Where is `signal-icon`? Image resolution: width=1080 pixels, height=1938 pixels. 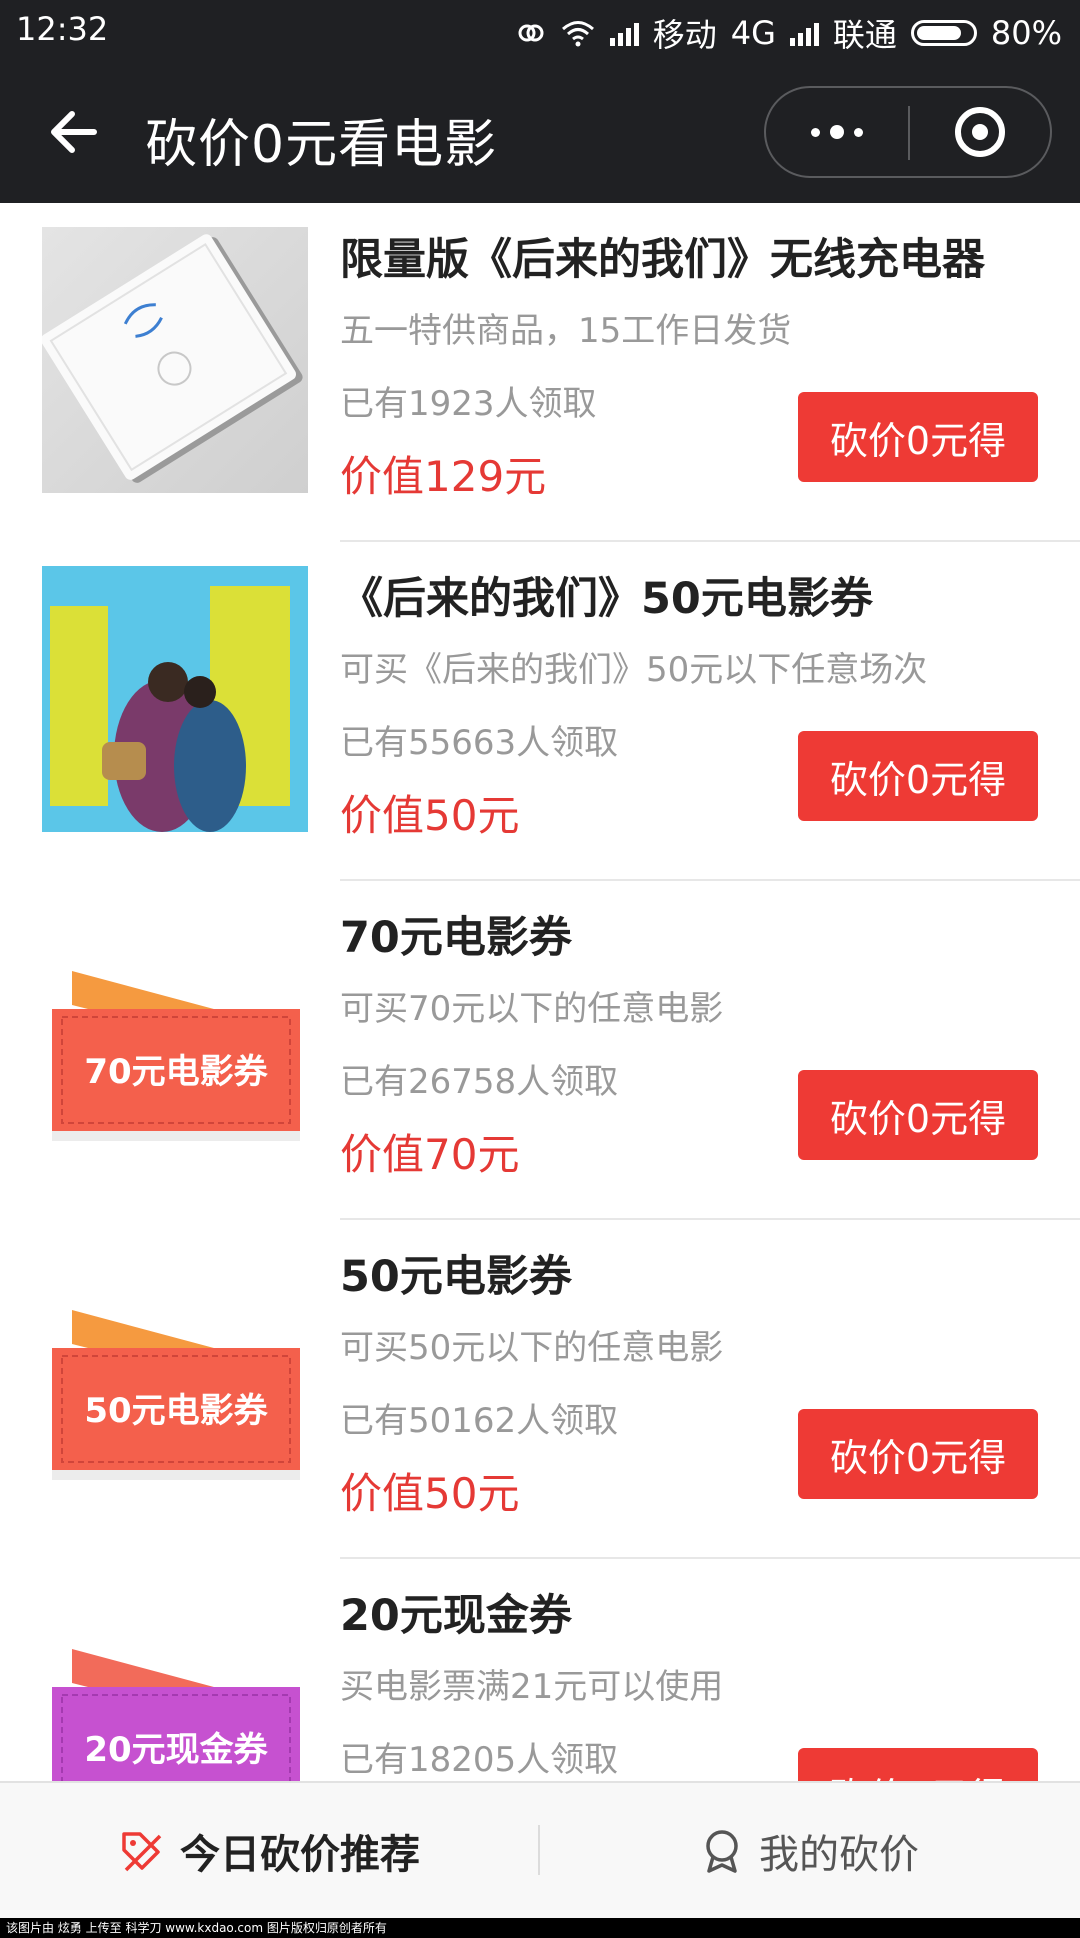 signal-icon is located at coordinates (624, 33).